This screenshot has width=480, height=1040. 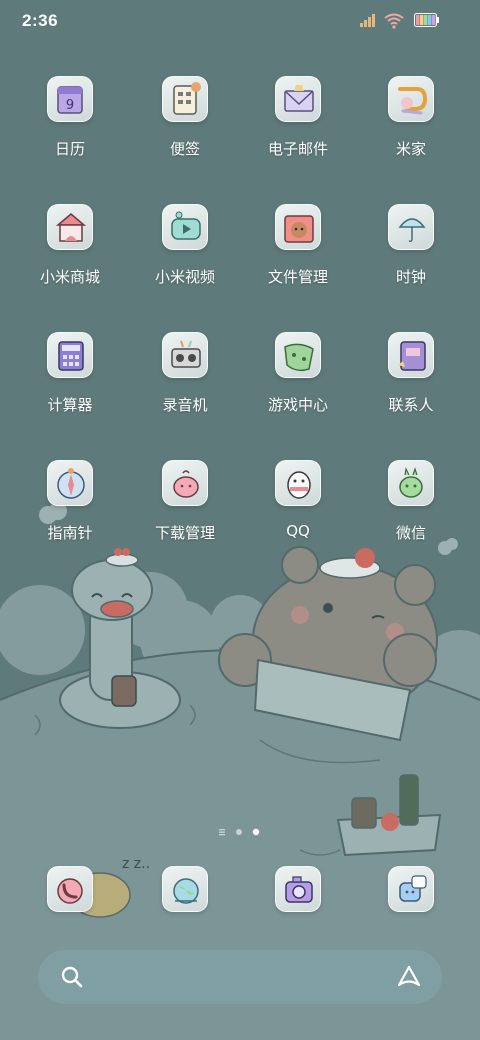 What do you see at coordinates (185, 255) in the screenshot?
I see `app-mi-video: 小米视频` at bounding box center [185, 255].